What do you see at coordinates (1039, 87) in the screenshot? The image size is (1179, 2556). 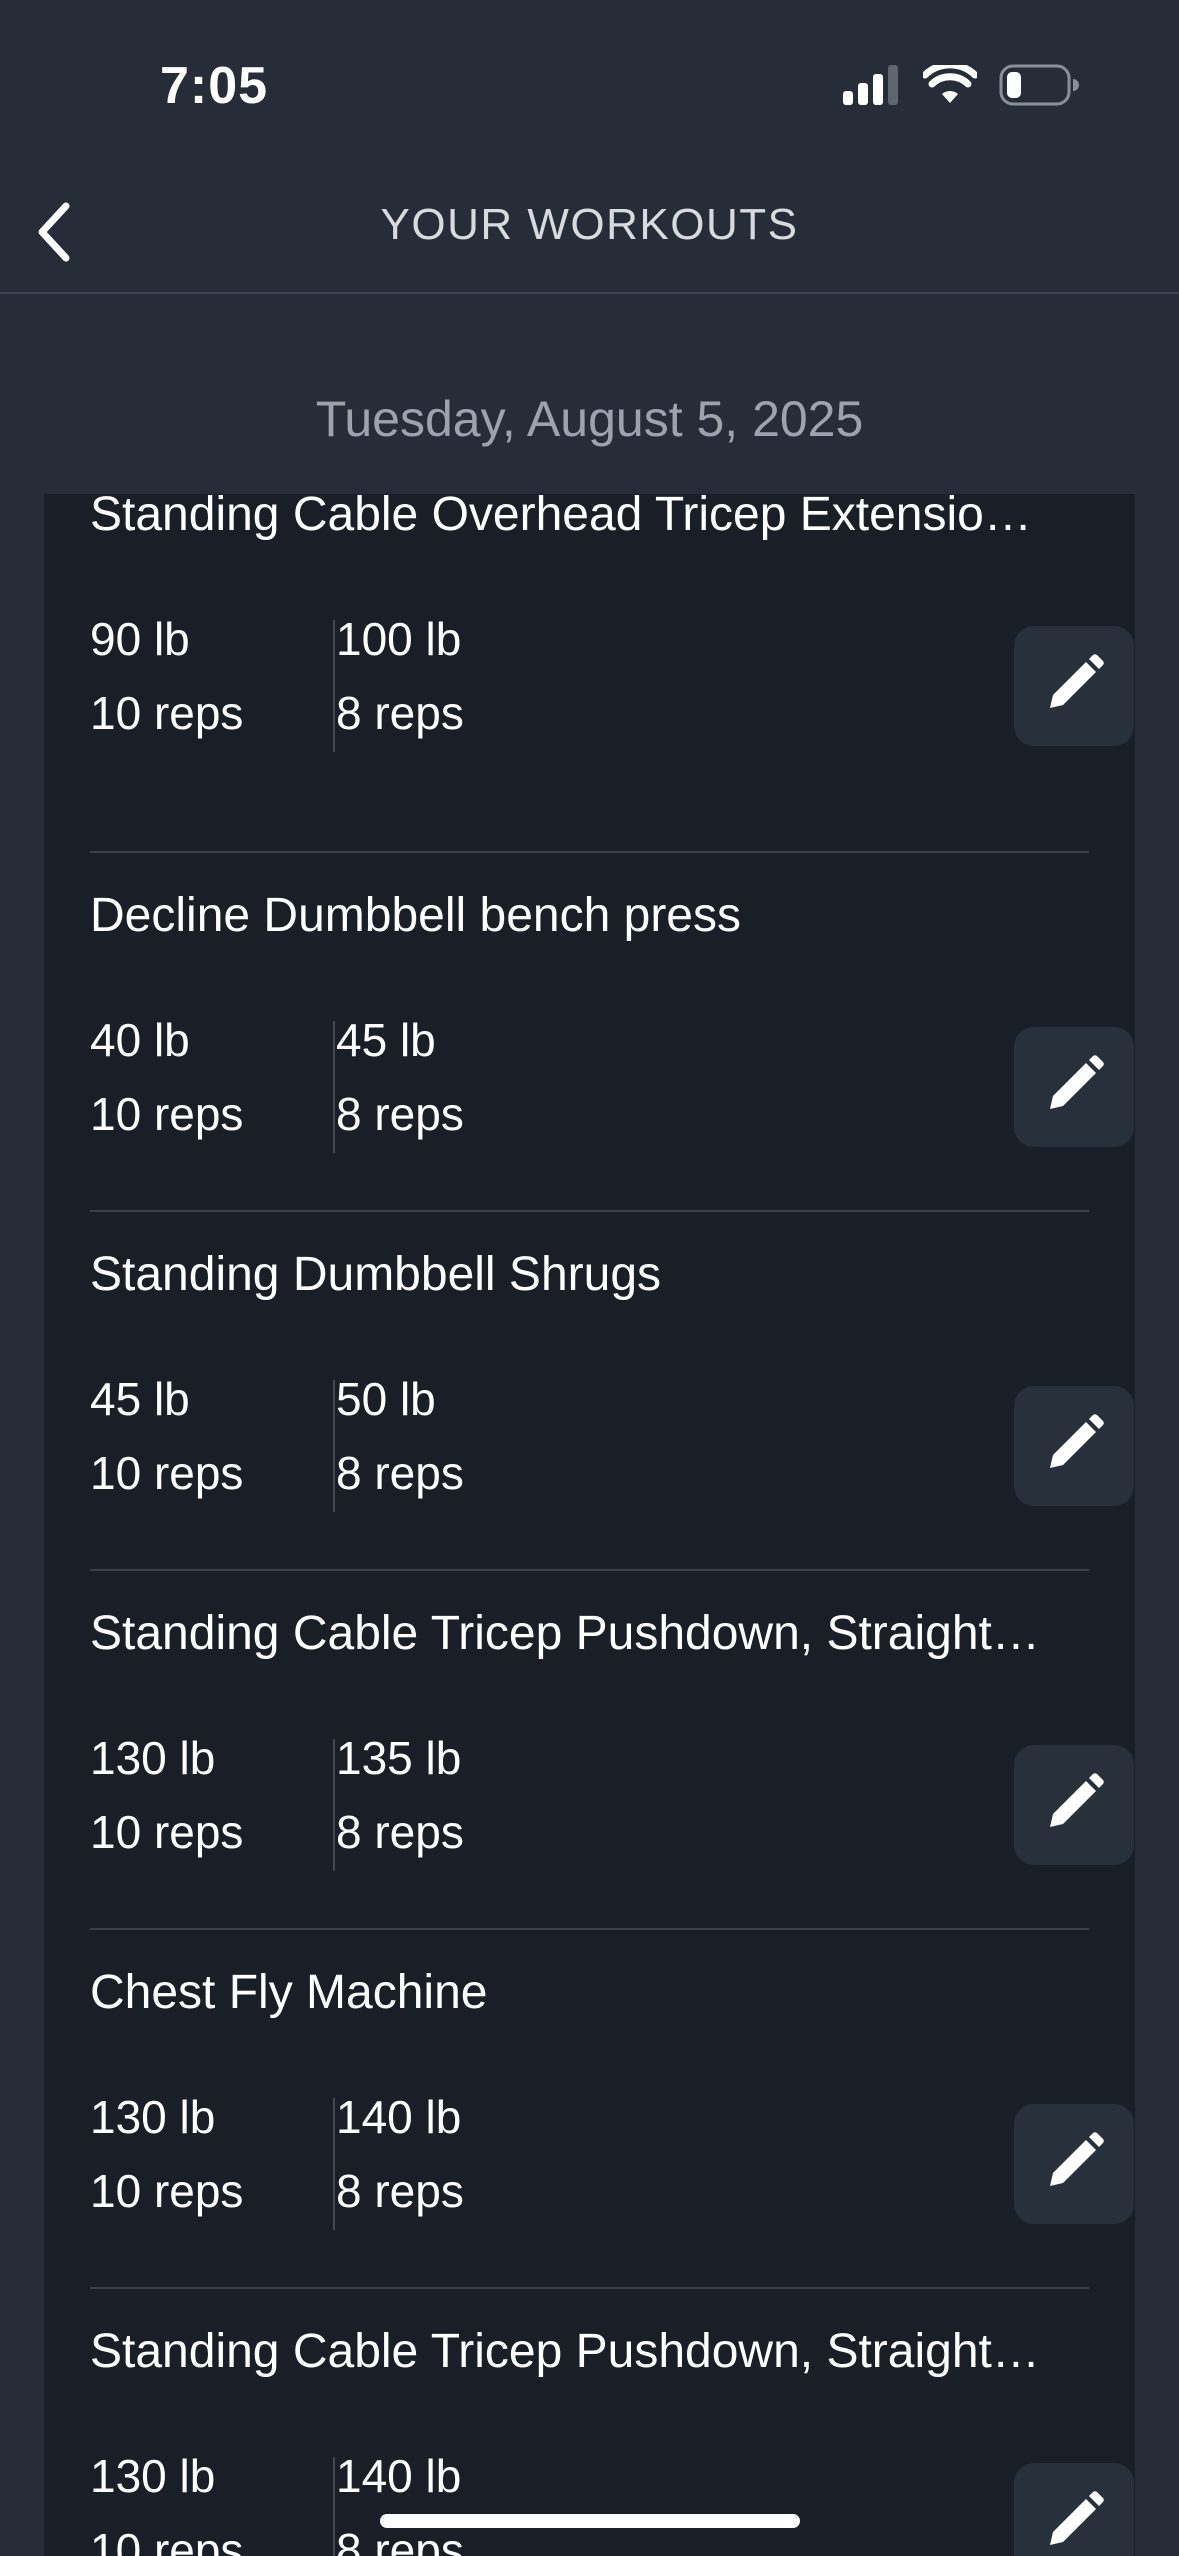 I see `battery-icon` at bounding box center [1039, 87].